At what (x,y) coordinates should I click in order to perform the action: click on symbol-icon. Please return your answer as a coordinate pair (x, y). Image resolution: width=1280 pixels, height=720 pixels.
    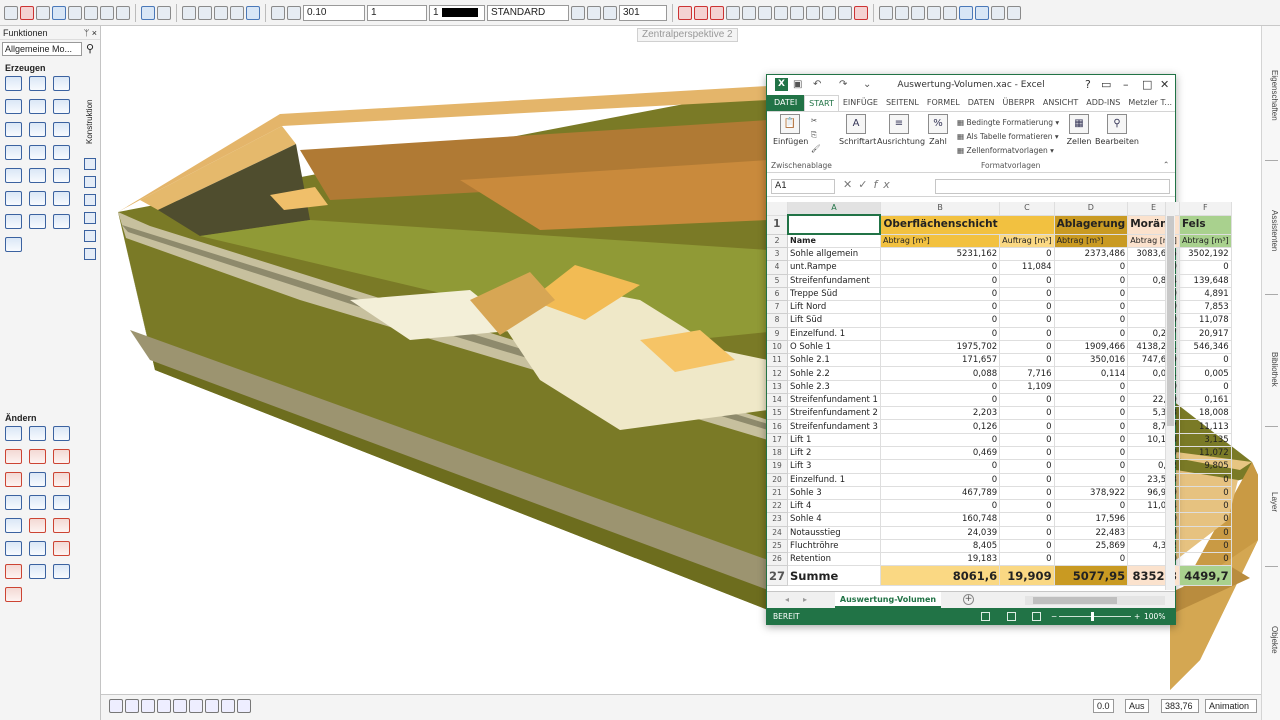
    Looking at the image, I should click on (61, 221).